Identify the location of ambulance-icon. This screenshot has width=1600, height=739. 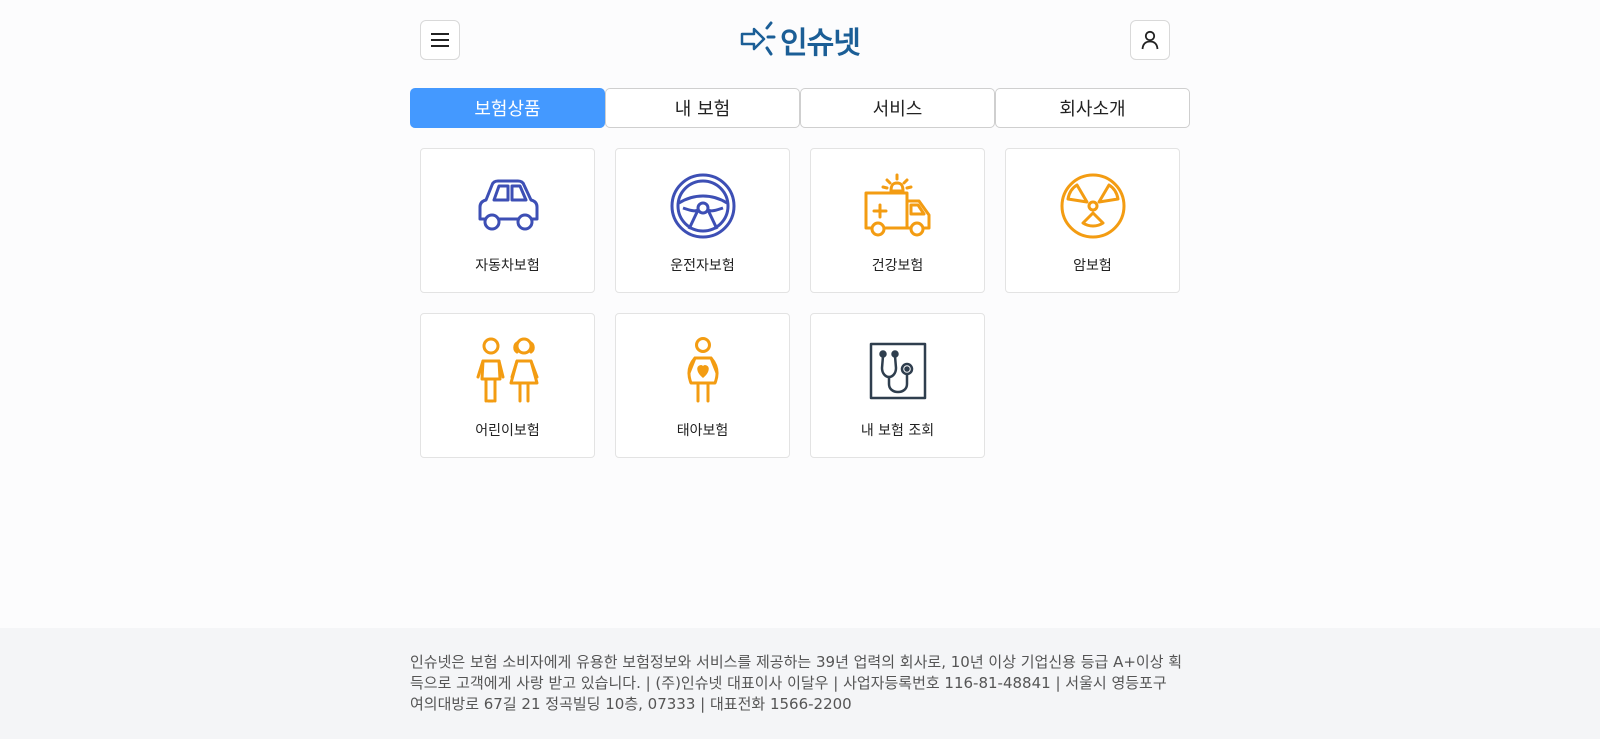
(897, 205).